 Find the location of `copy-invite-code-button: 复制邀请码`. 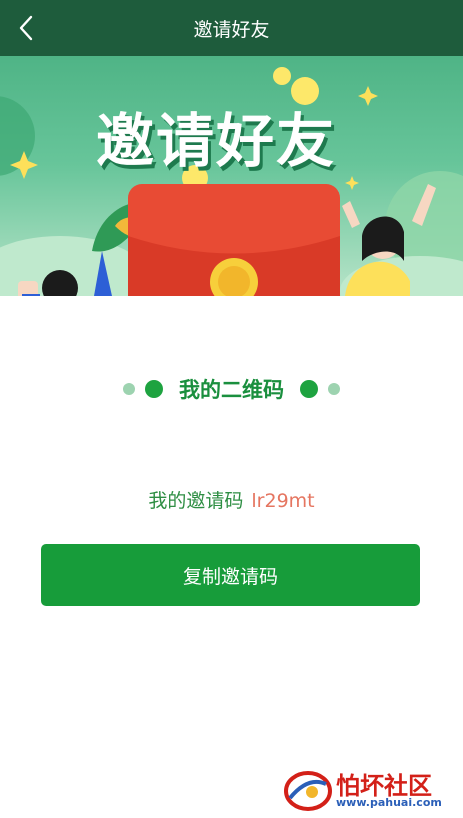

copy-invite-code-button: 复制邀请码 is located at coordinates (230, 575).